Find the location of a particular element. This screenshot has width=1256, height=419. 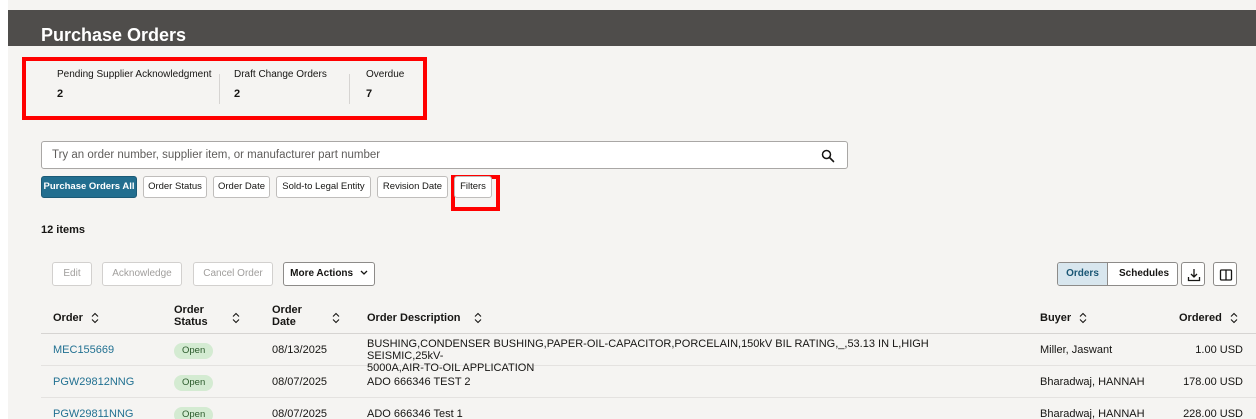

filter-chip-order-status: Order Status is located at coordinates (175, 187).